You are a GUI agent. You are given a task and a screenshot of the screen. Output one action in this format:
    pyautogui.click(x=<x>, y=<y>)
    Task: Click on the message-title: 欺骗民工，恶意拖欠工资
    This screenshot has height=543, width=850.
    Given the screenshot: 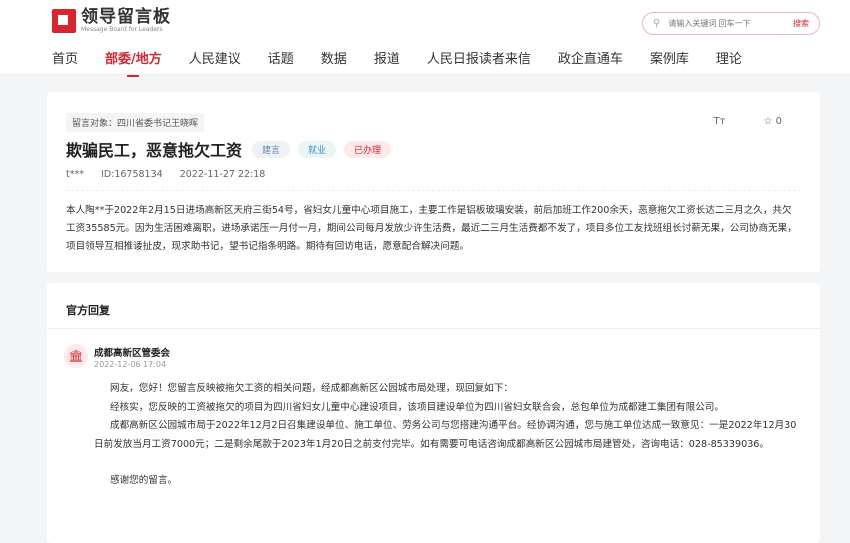 What is the action you would take?
    pyautogui.click(x=154, y=150)
    